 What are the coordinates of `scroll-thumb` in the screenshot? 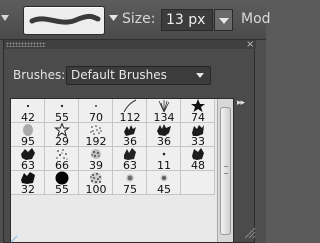 It's located at (225, 171).